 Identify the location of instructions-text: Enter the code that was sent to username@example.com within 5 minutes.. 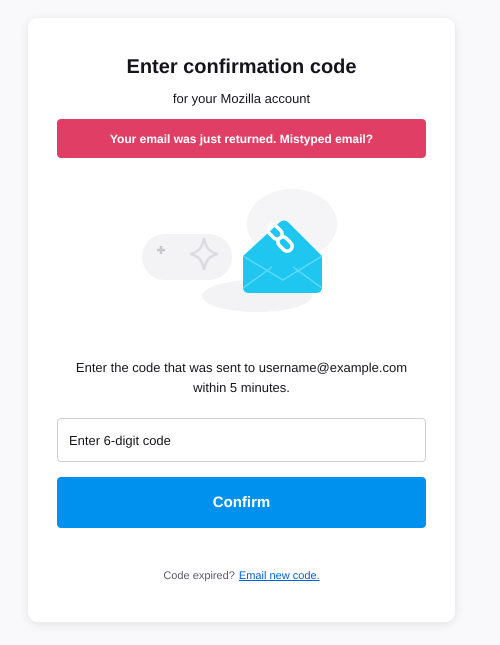
(241, 378).